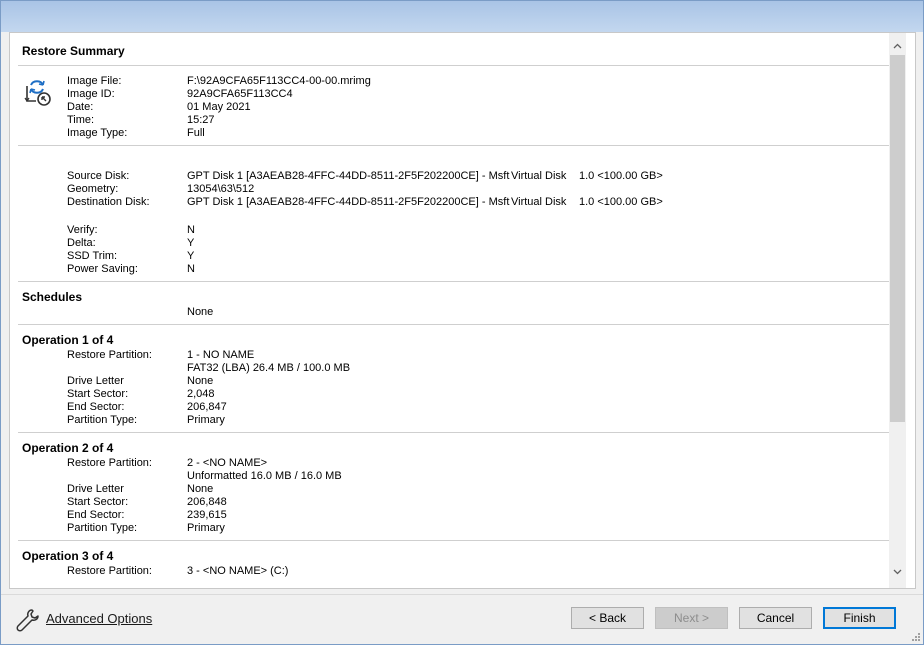 The image size is (924, 645). Describe the element at coordinates (191, 269) in the screenshot. I see `power-saving-value: N` at that location.